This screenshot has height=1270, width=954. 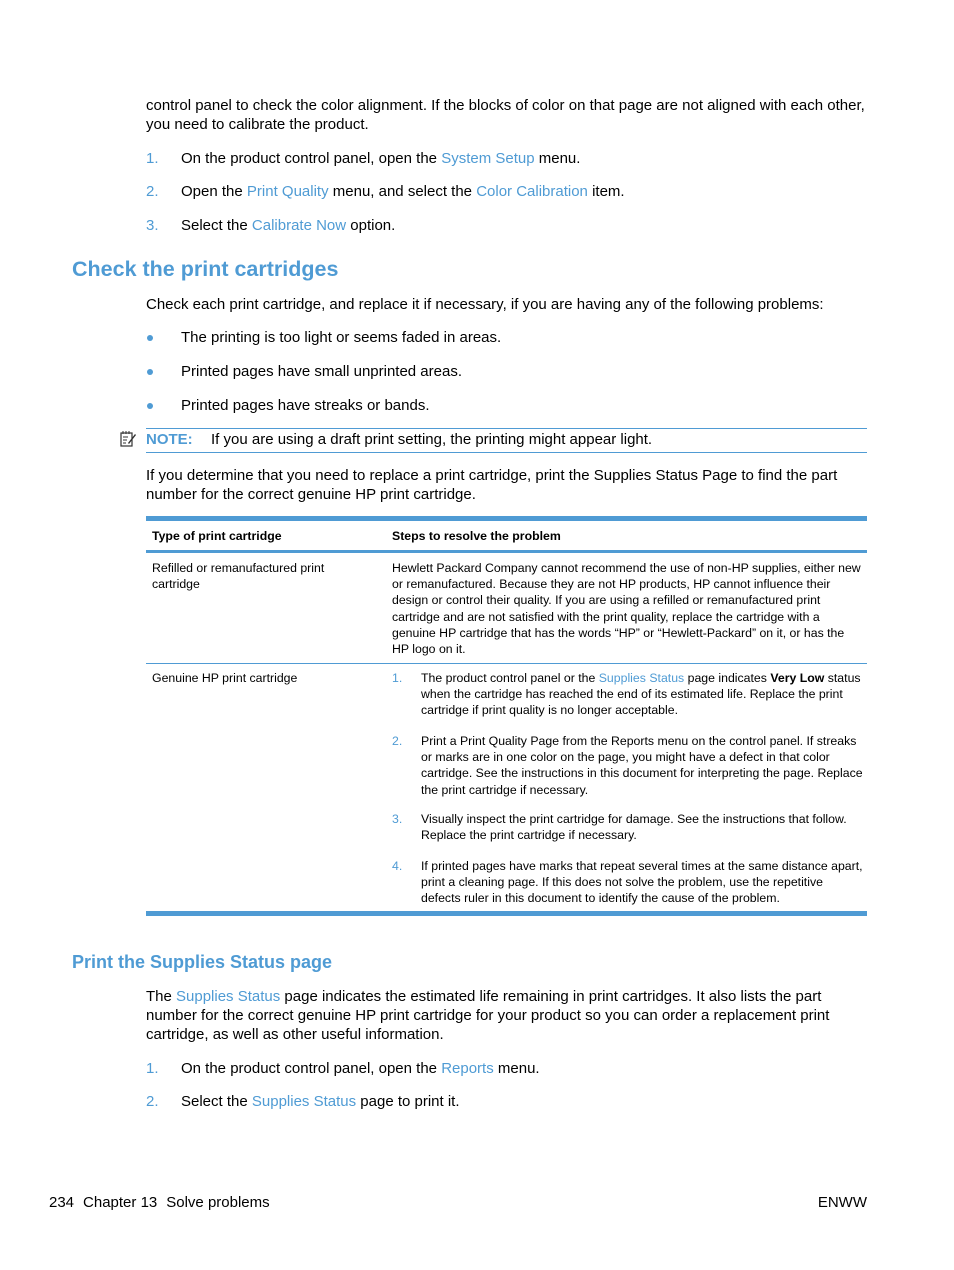 What do you see at coordinates (606, 191) in the screenshot?
I see `step-text: item.` at bounding box center [606, 191].